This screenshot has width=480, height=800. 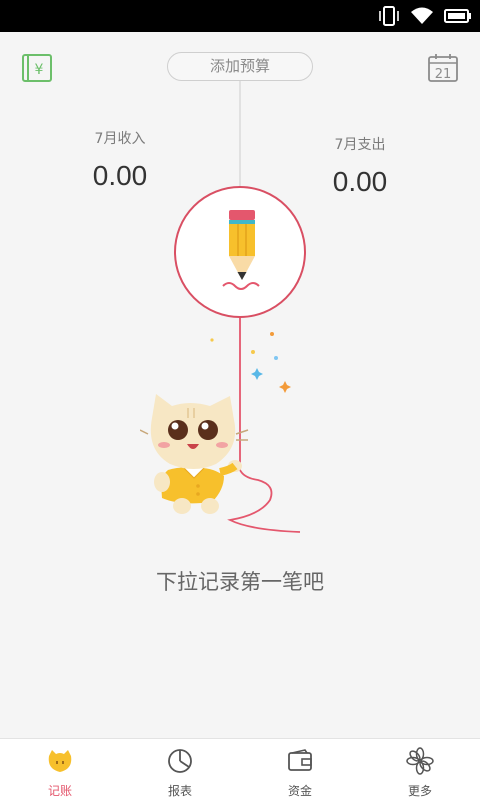 I want to click on tab-label: 资金, so click(x=299, y=791).